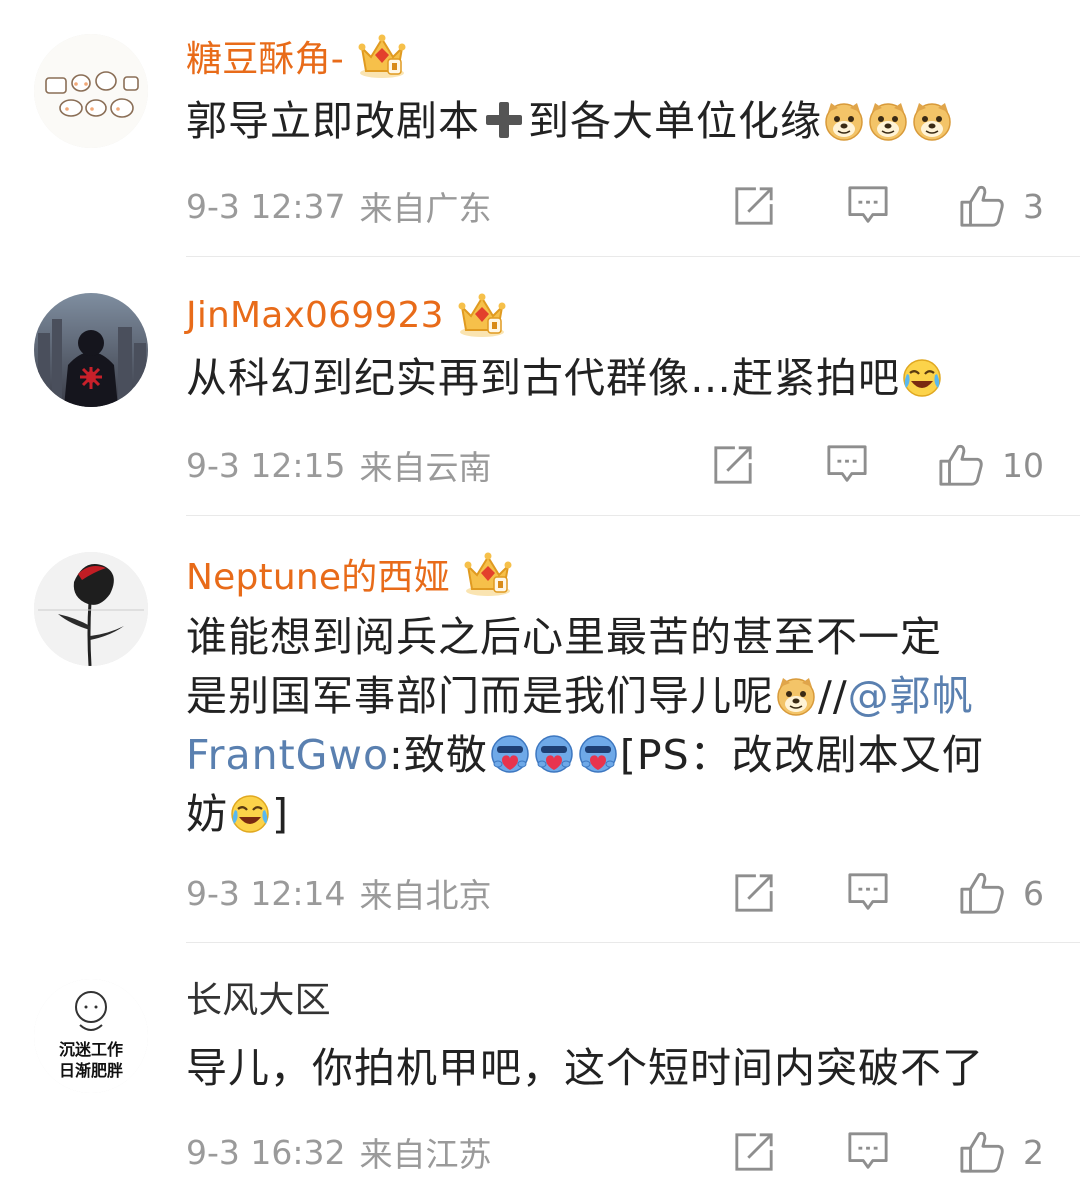  I want to click on comment-text: 郭导立即改剧本 到各大单位化缘, so click(605, 121).